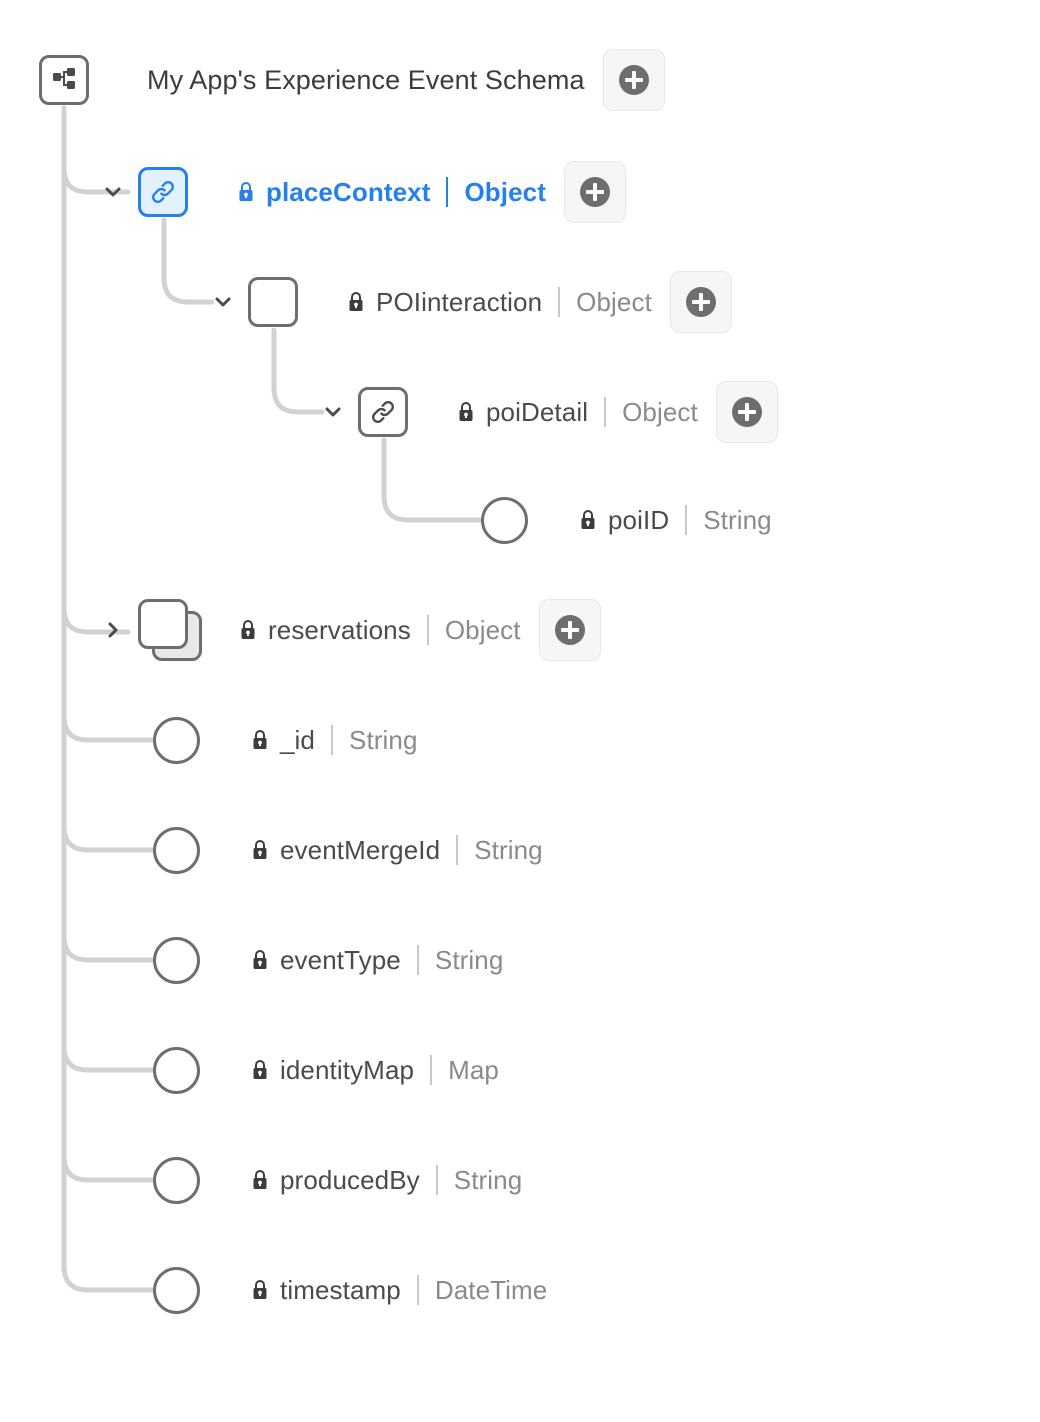 The image size is (1040, 1422). What do you see at coordinates (360, 849) in the screenshot?
I see `node-name-eventMergeId: eventMergeId` at bounding box center [360, 849].